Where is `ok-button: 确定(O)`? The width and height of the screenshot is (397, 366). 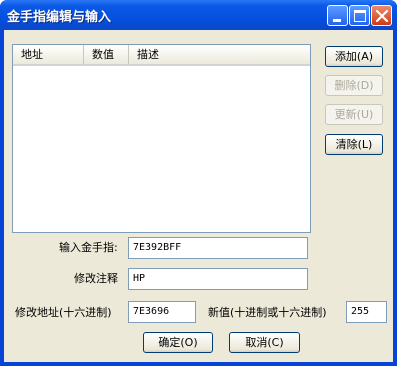
ok-button: 确定(O) is located at coordinates (178, 342).